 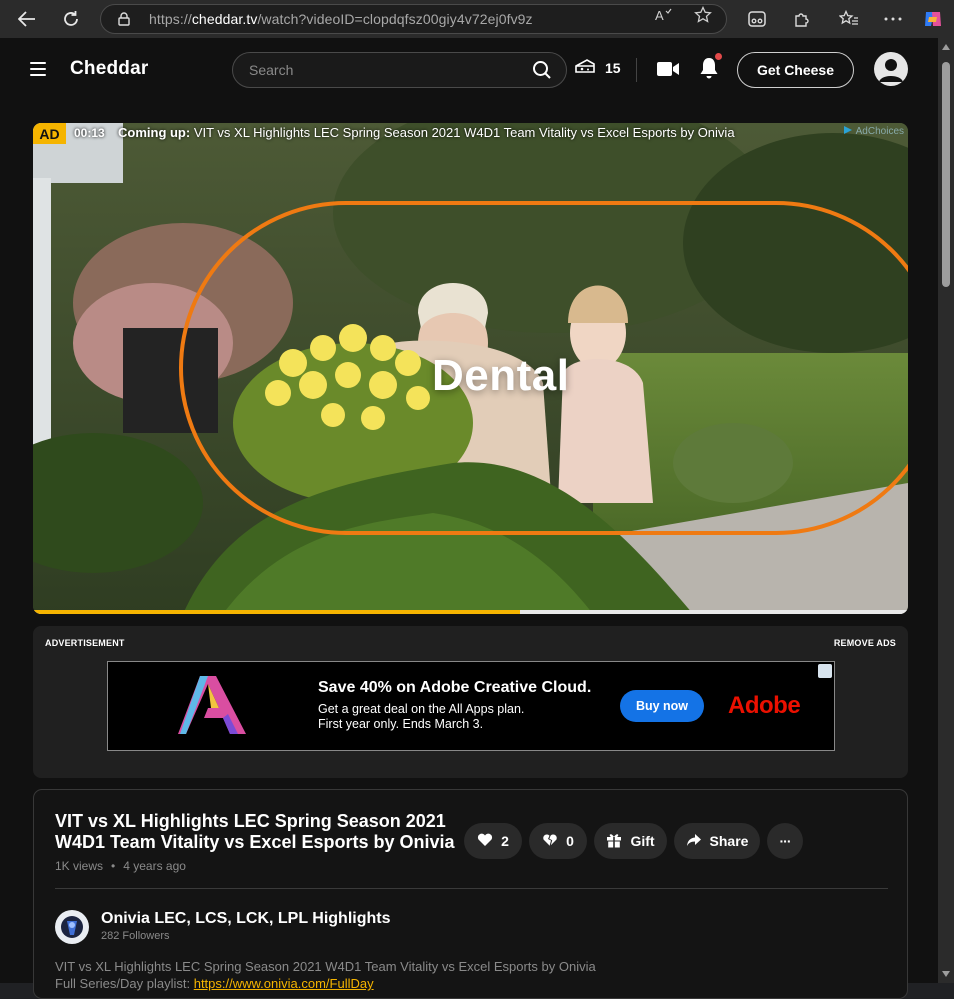 I want to click on adobe-a-logo-icon, so click(x=212, y=705).